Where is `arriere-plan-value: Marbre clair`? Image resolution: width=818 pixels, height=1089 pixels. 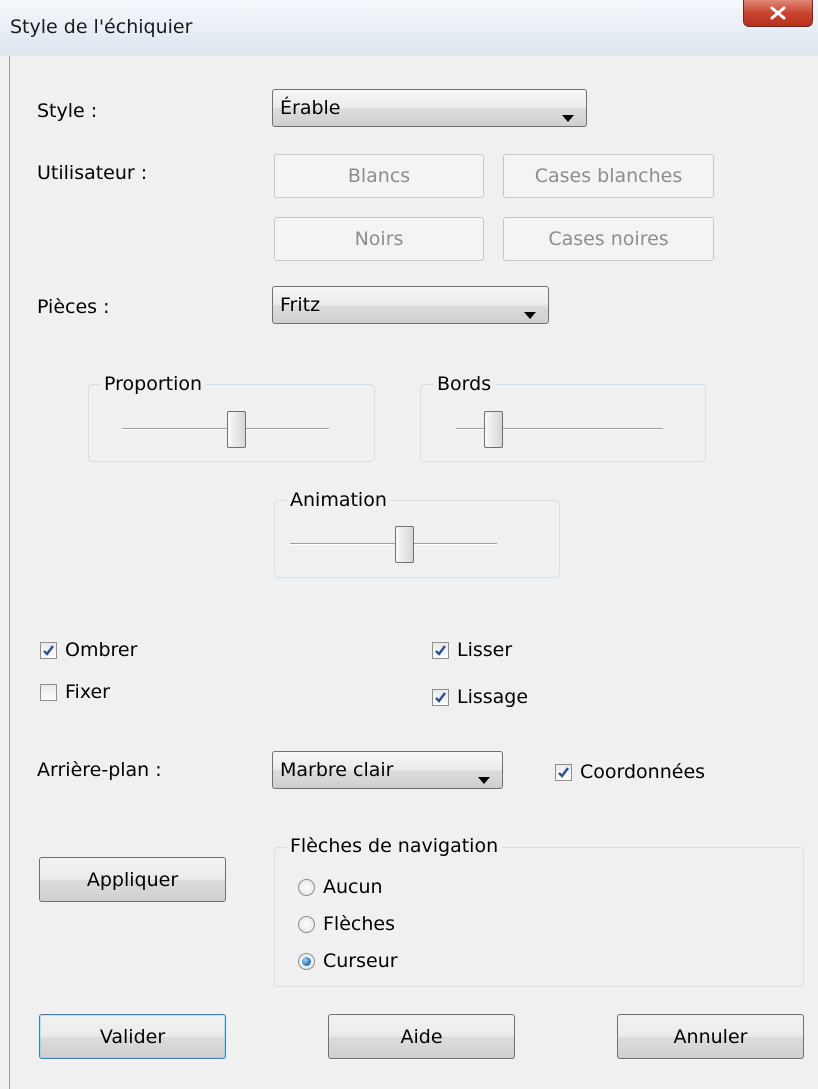 arriere-plan-value: Marbre clair is located at coordinates (337, 770).